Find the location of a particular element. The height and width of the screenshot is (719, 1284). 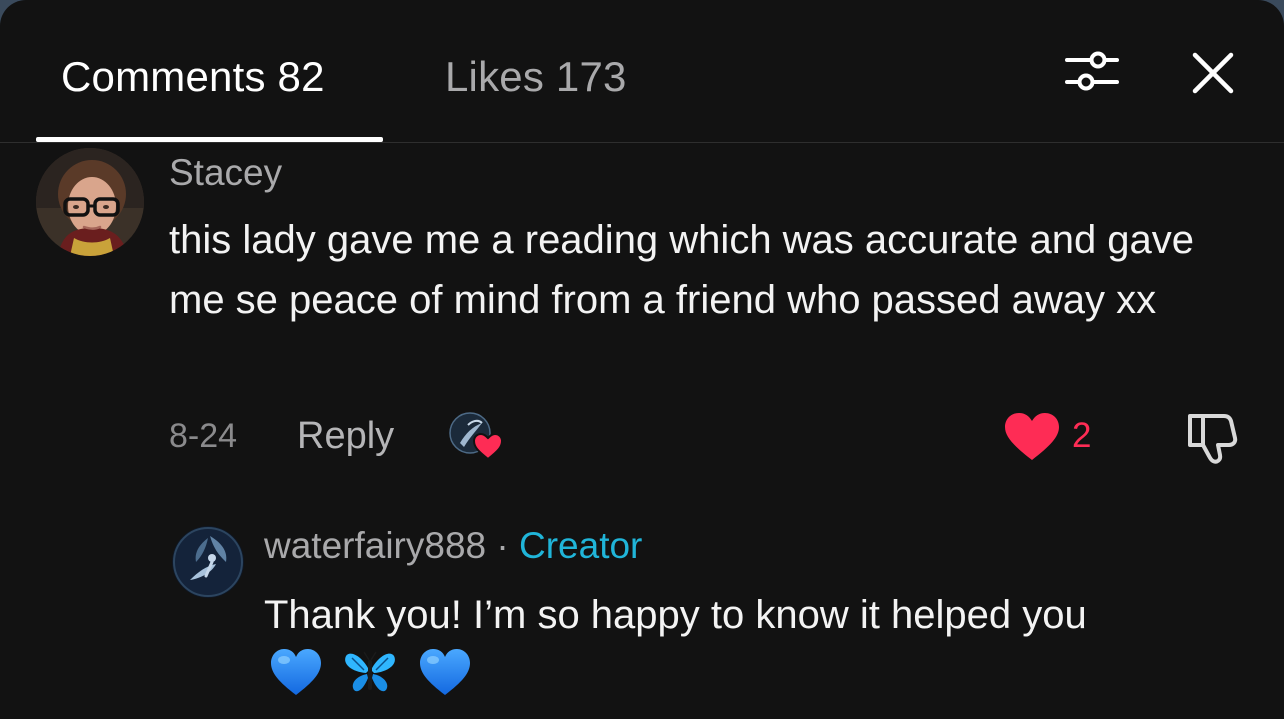

comment-date: 8-24 is located at coordinates (203, 436).